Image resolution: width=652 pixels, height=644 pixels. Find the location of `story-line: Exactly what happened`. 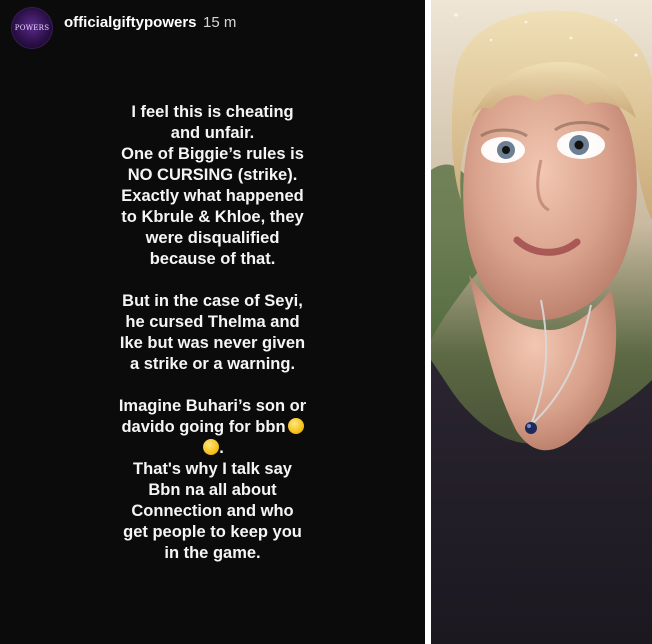

story-line: Exactly what happened is located at coordinates (212, 196).